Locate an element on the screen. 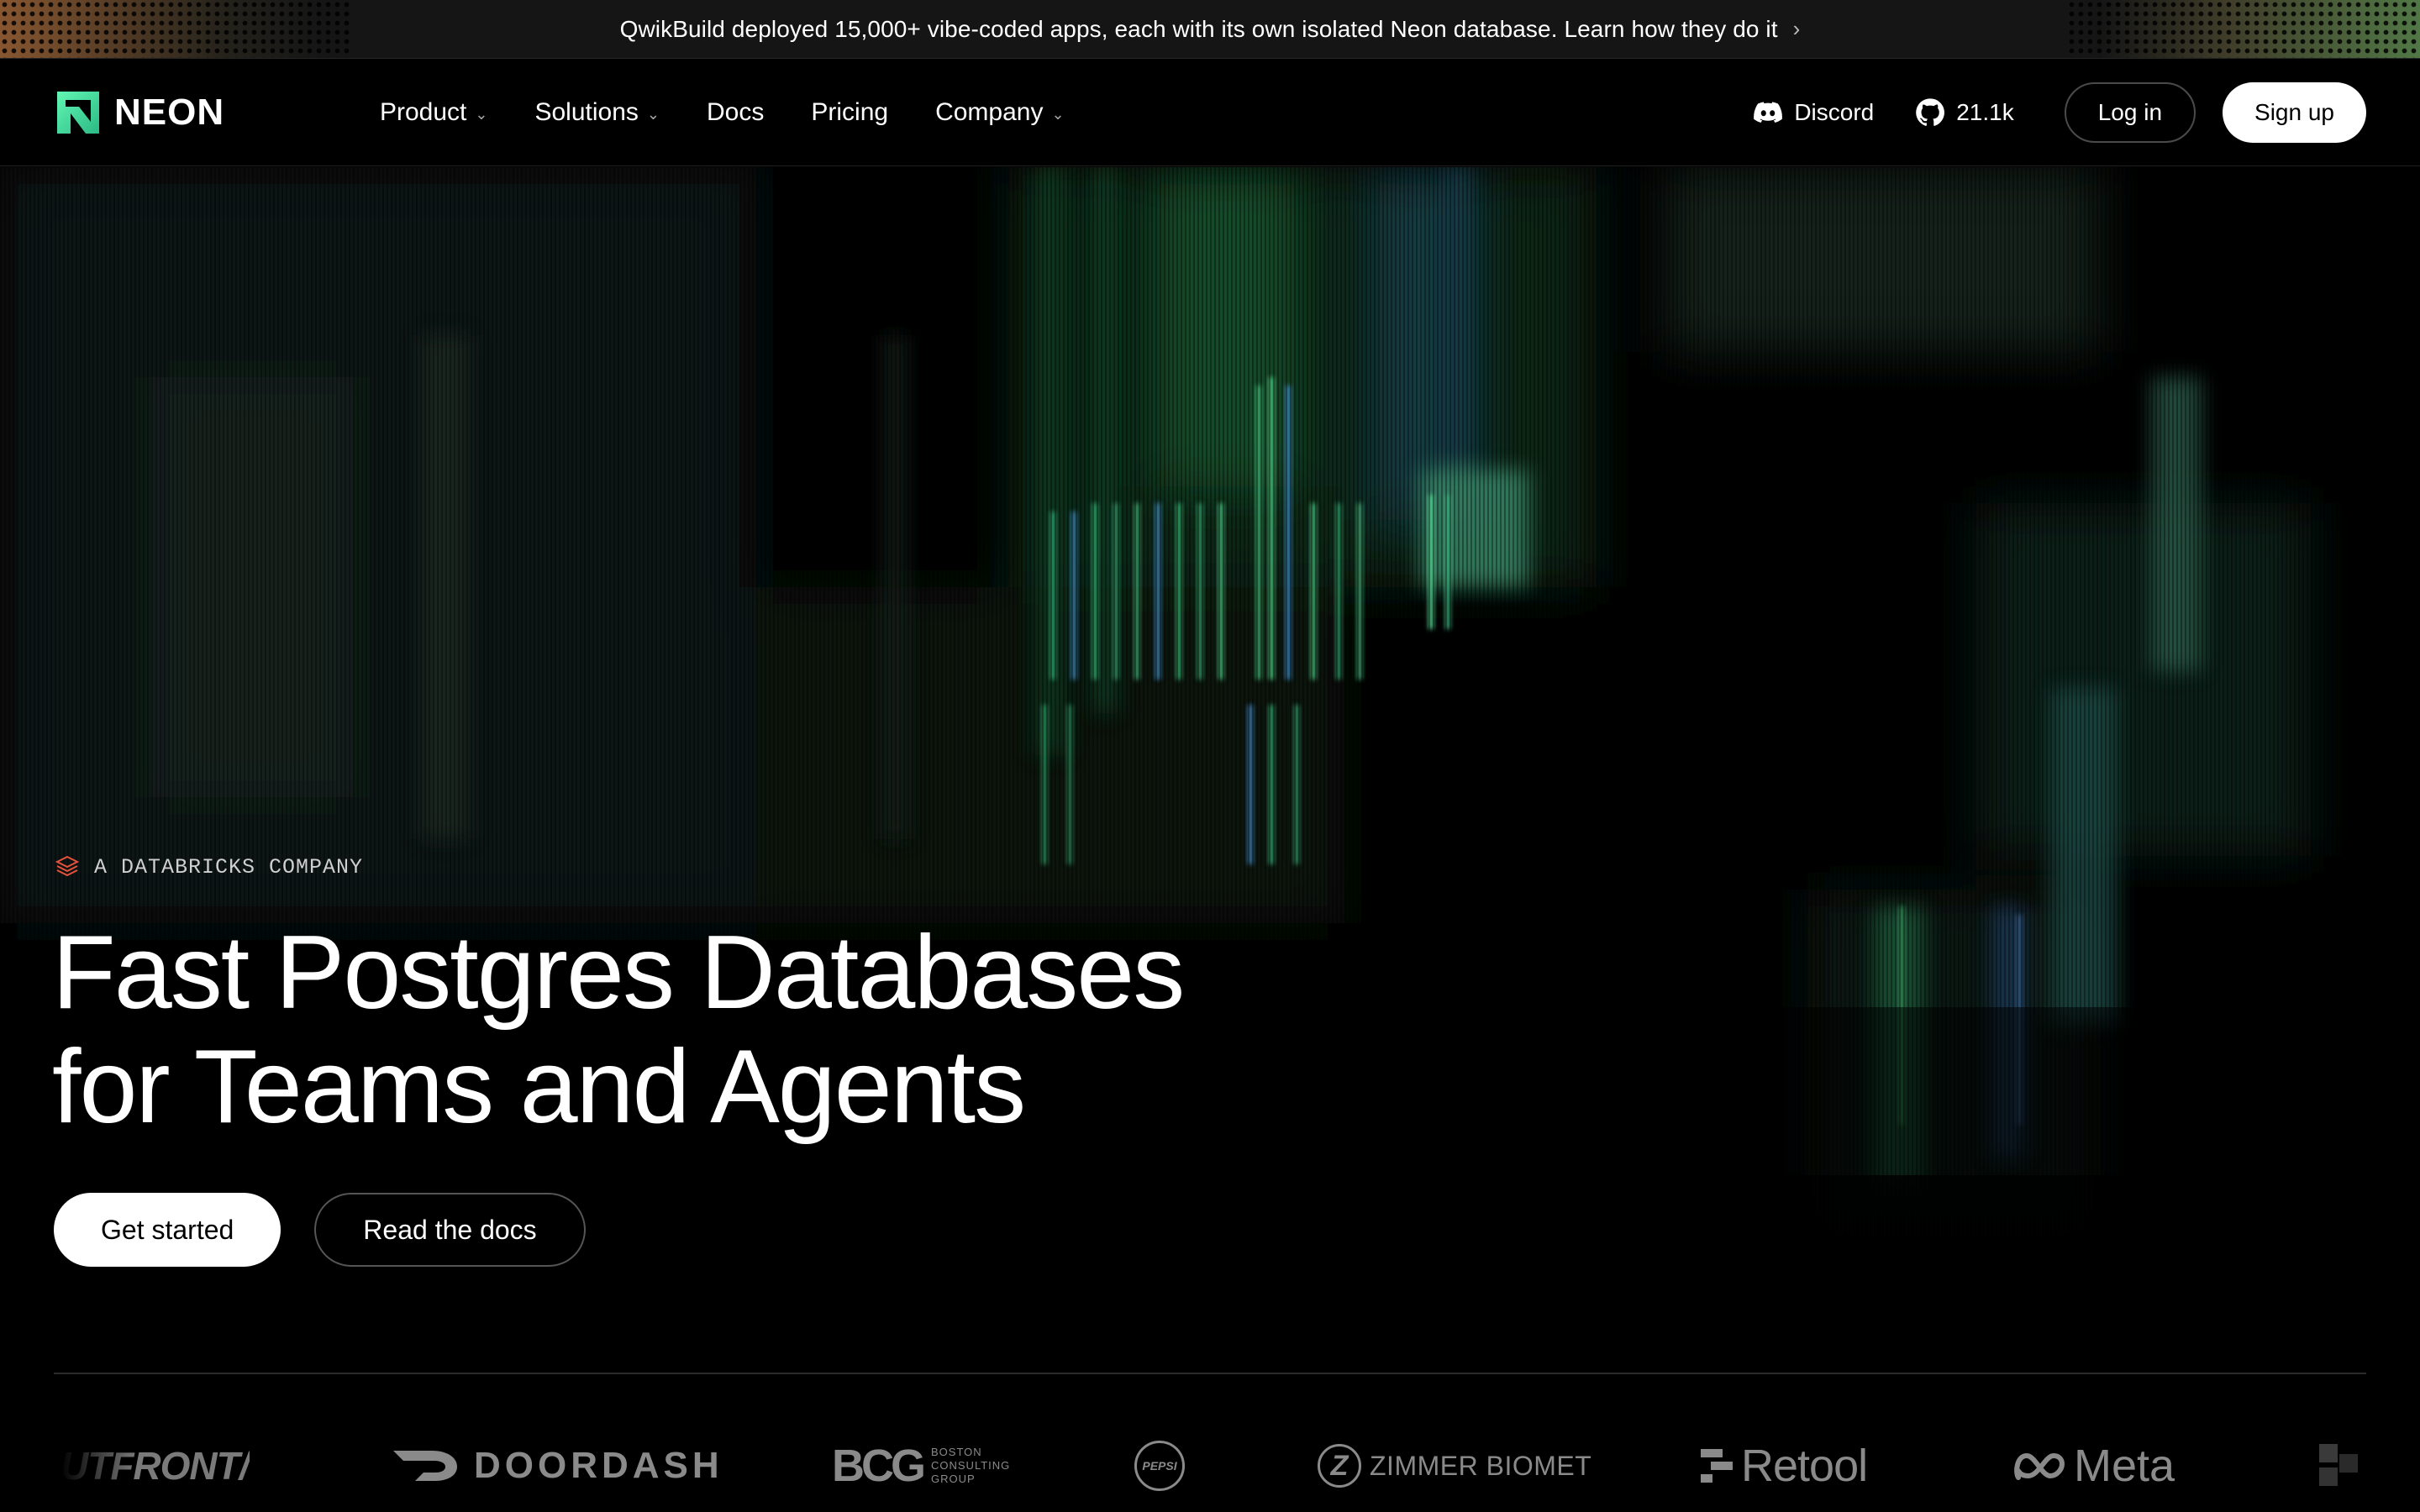 Image resolution: width=2420 pixels, height=1512 pixels. retool-wordmark: Retool is located at coordinates (1804, 1466).